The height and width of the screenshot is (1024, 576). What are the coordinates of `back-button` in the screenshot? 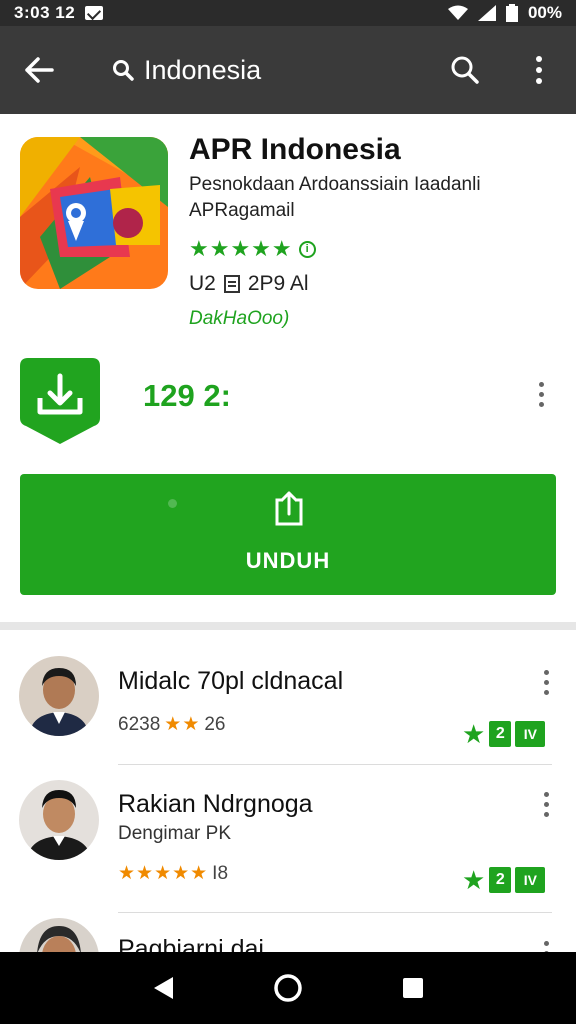 It's located at (39, 70).